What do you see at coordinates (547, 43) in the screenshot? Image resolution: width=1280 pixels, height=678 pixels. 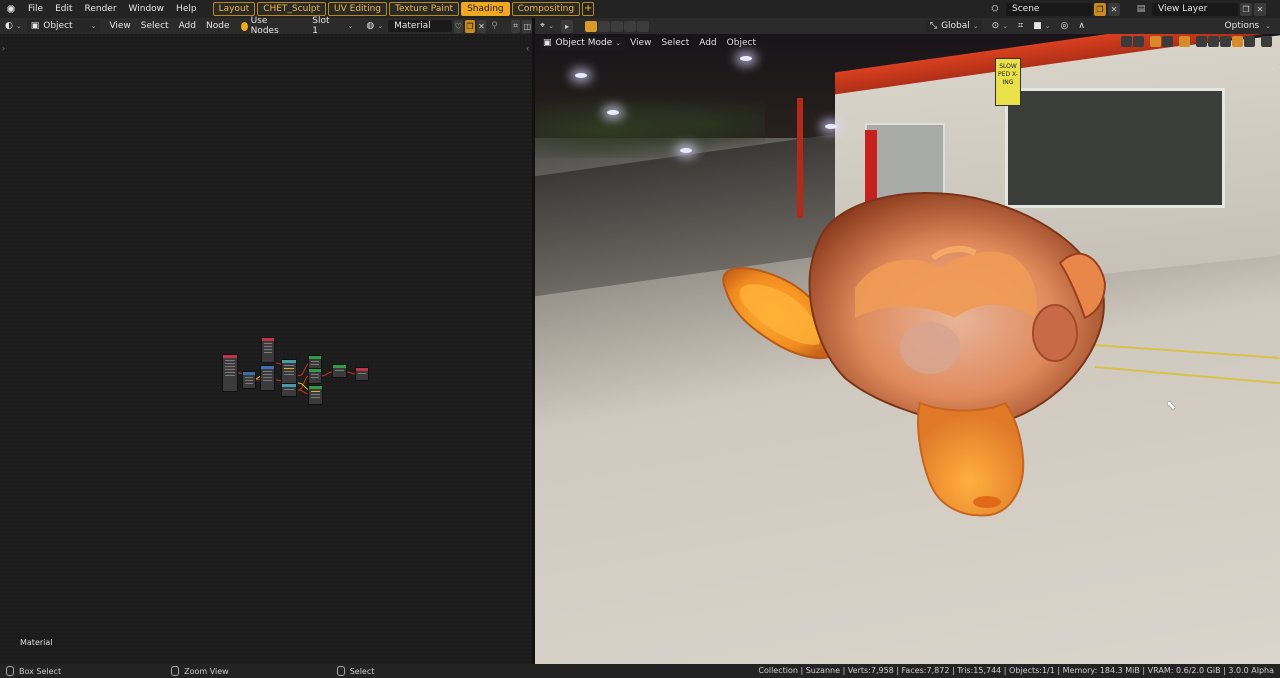 I see `object-mode-icon: ▣` at bounding box center [547, 43].